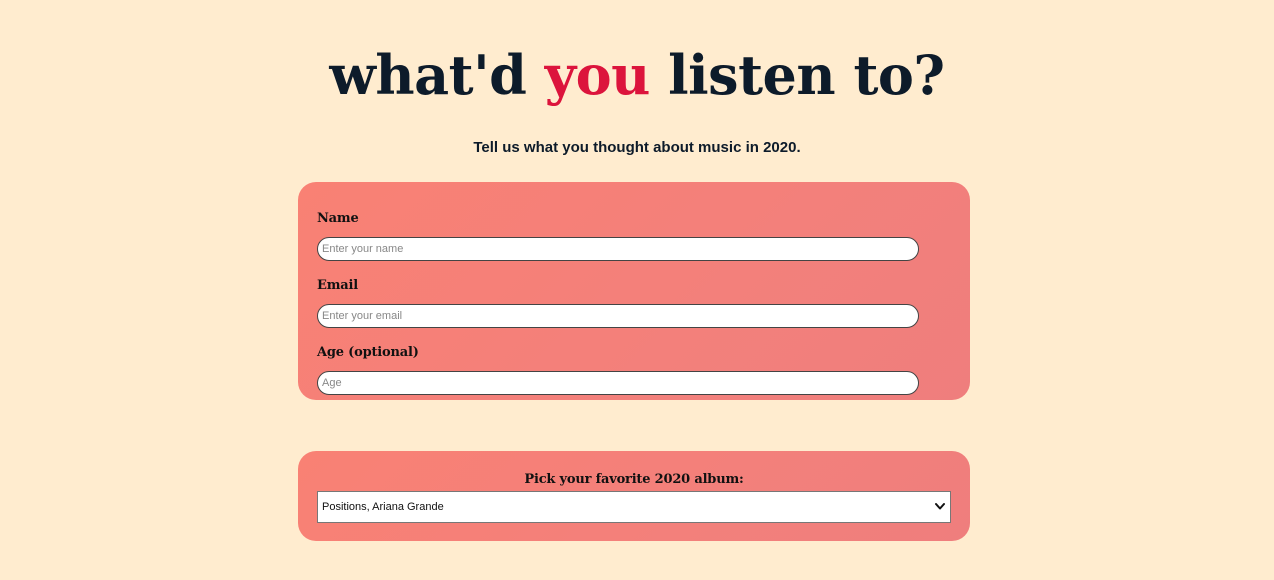 The image size is (1274, 580). Describe the element at coordinates (634, 479) in the screenshot. I see `album-label: Pick your favorite 2020 album:` at that location.